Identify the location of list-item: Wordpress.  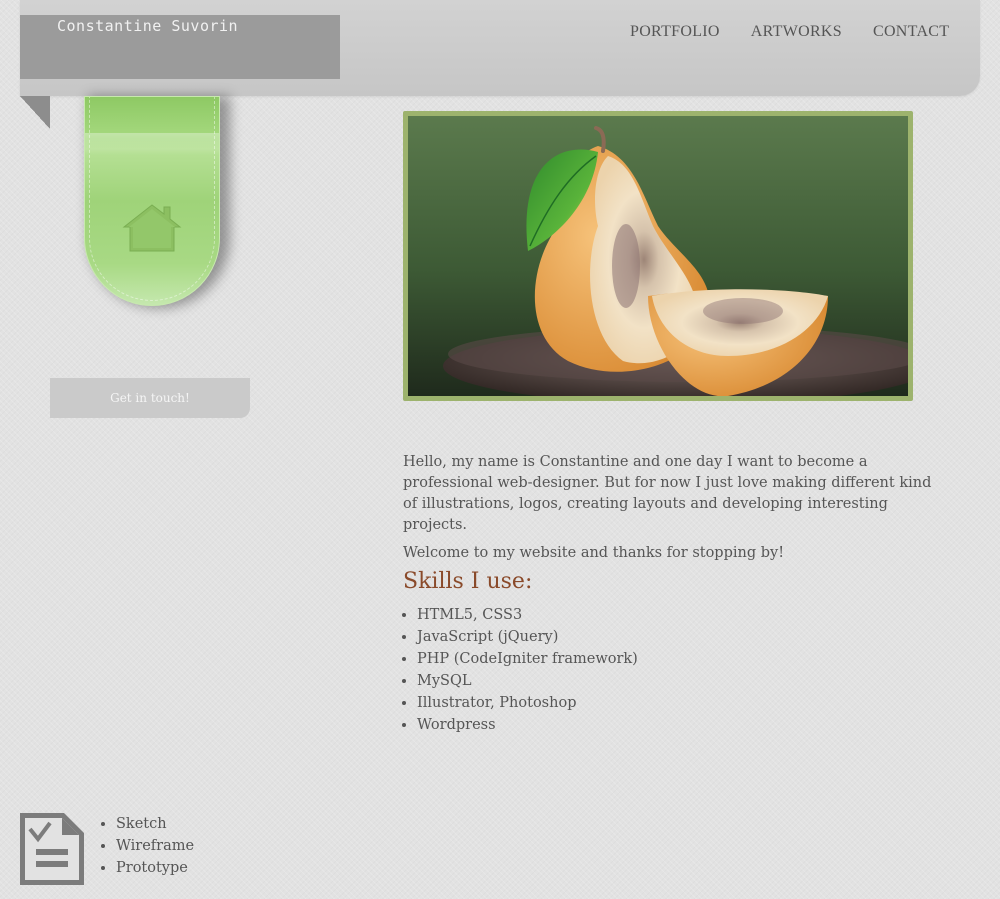
(527, 725).